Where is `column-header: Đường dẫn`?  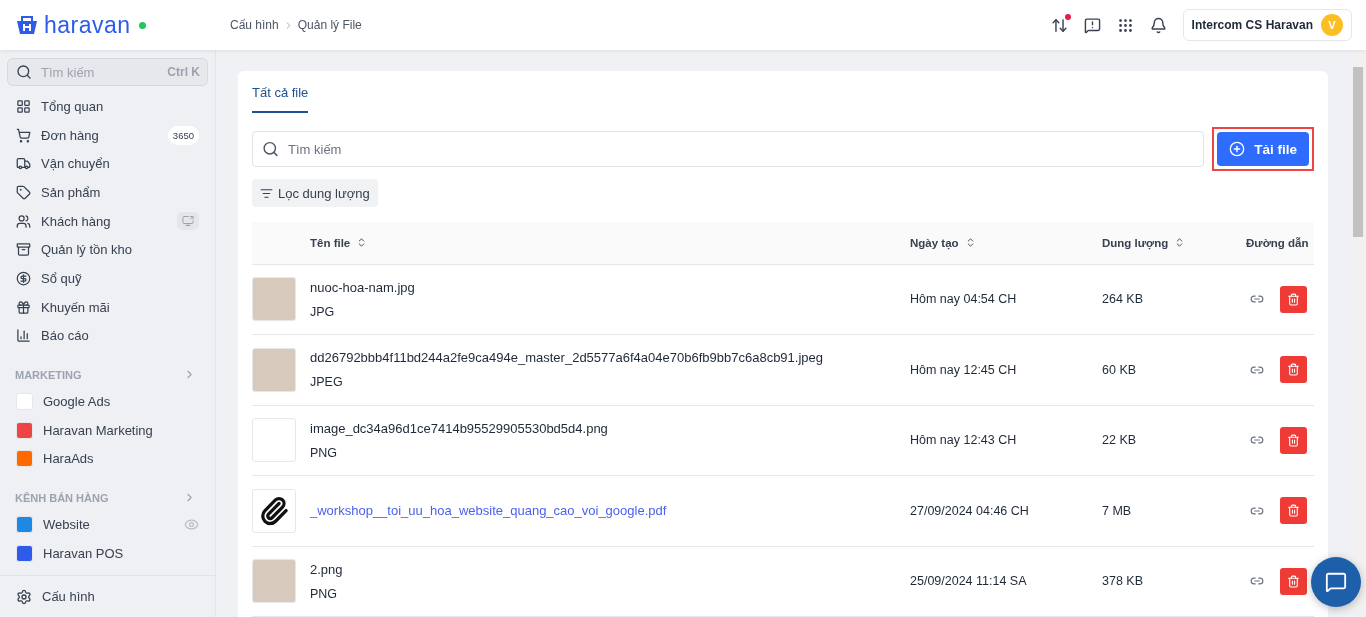 column-header: Đường dẫn is located at coordinates (1278, 242).